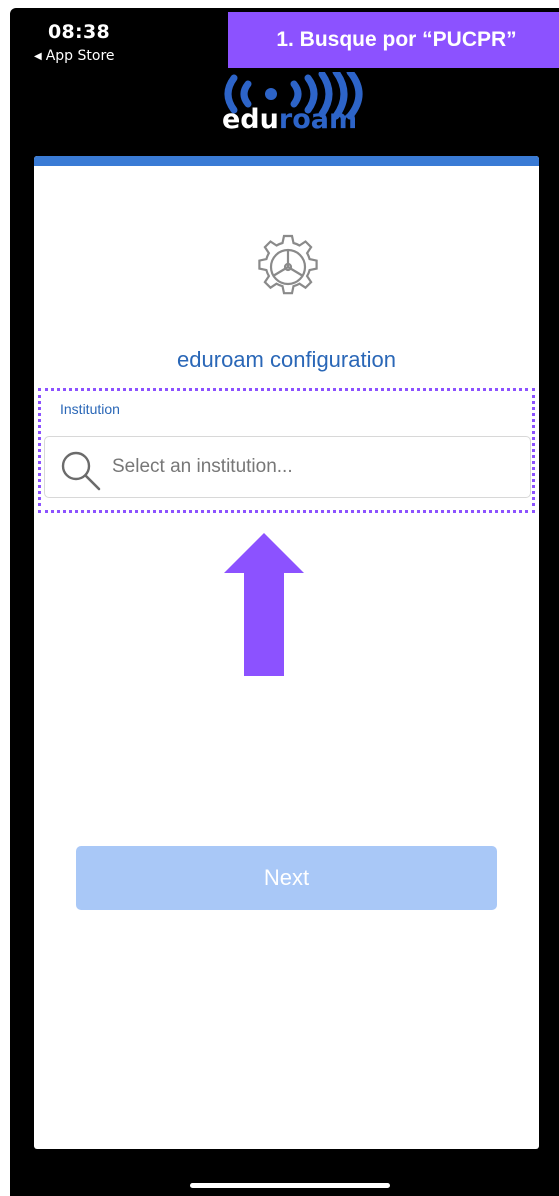 This screenshot has height=1196, width=559. I want to click on logo-text-roam: roam, so click(318, 119).